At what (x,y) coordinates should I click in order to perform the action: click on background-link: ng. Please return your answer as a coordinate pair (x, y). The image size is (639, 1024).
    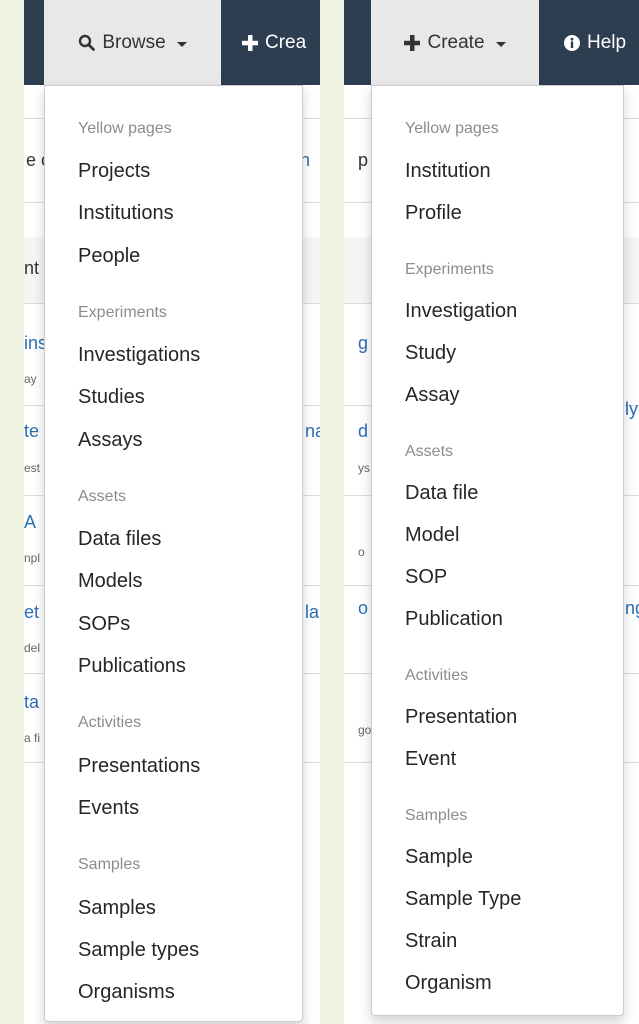
    Looking at the image, I should click on (632, 608).